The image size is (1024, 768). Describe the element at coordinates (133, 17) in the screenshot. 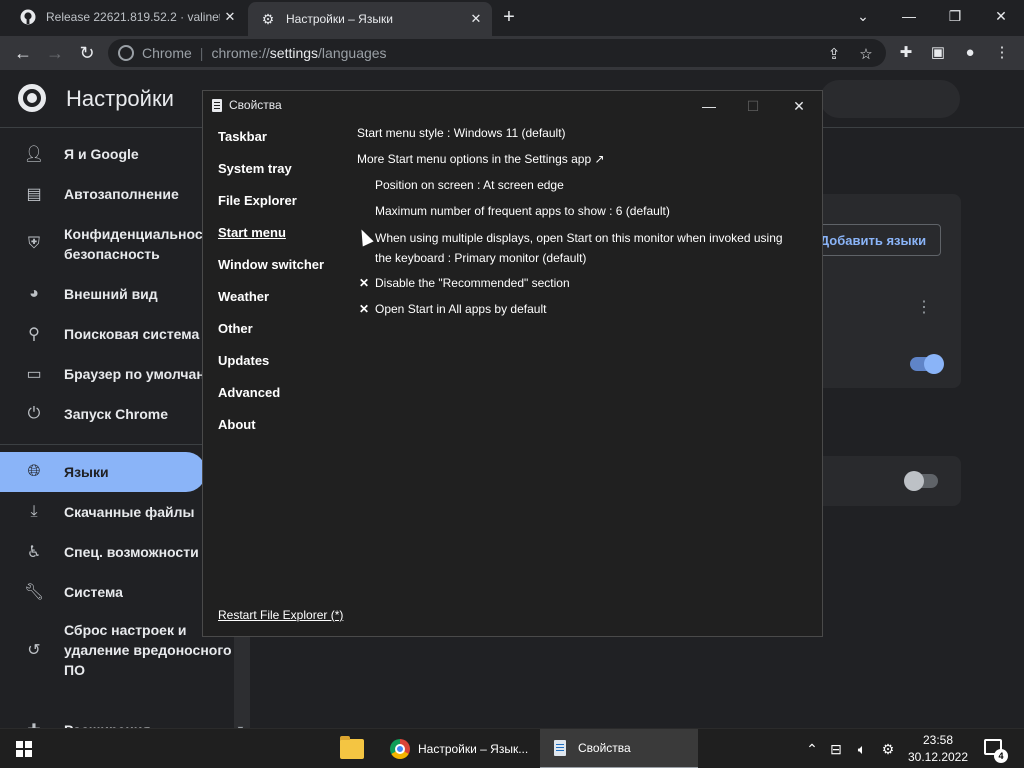

I see `tab-title: Release 22621.819.52.2 · valinet/E` at that location.